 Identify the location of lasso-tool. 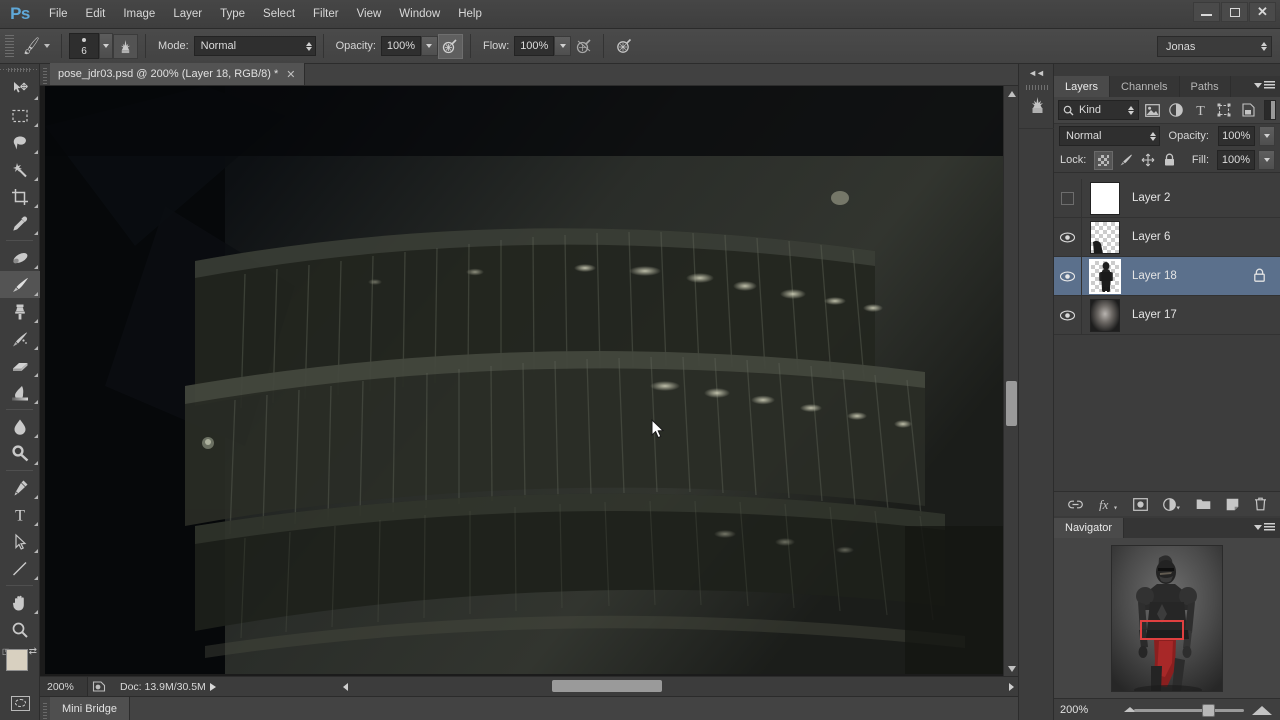
(20, 142).